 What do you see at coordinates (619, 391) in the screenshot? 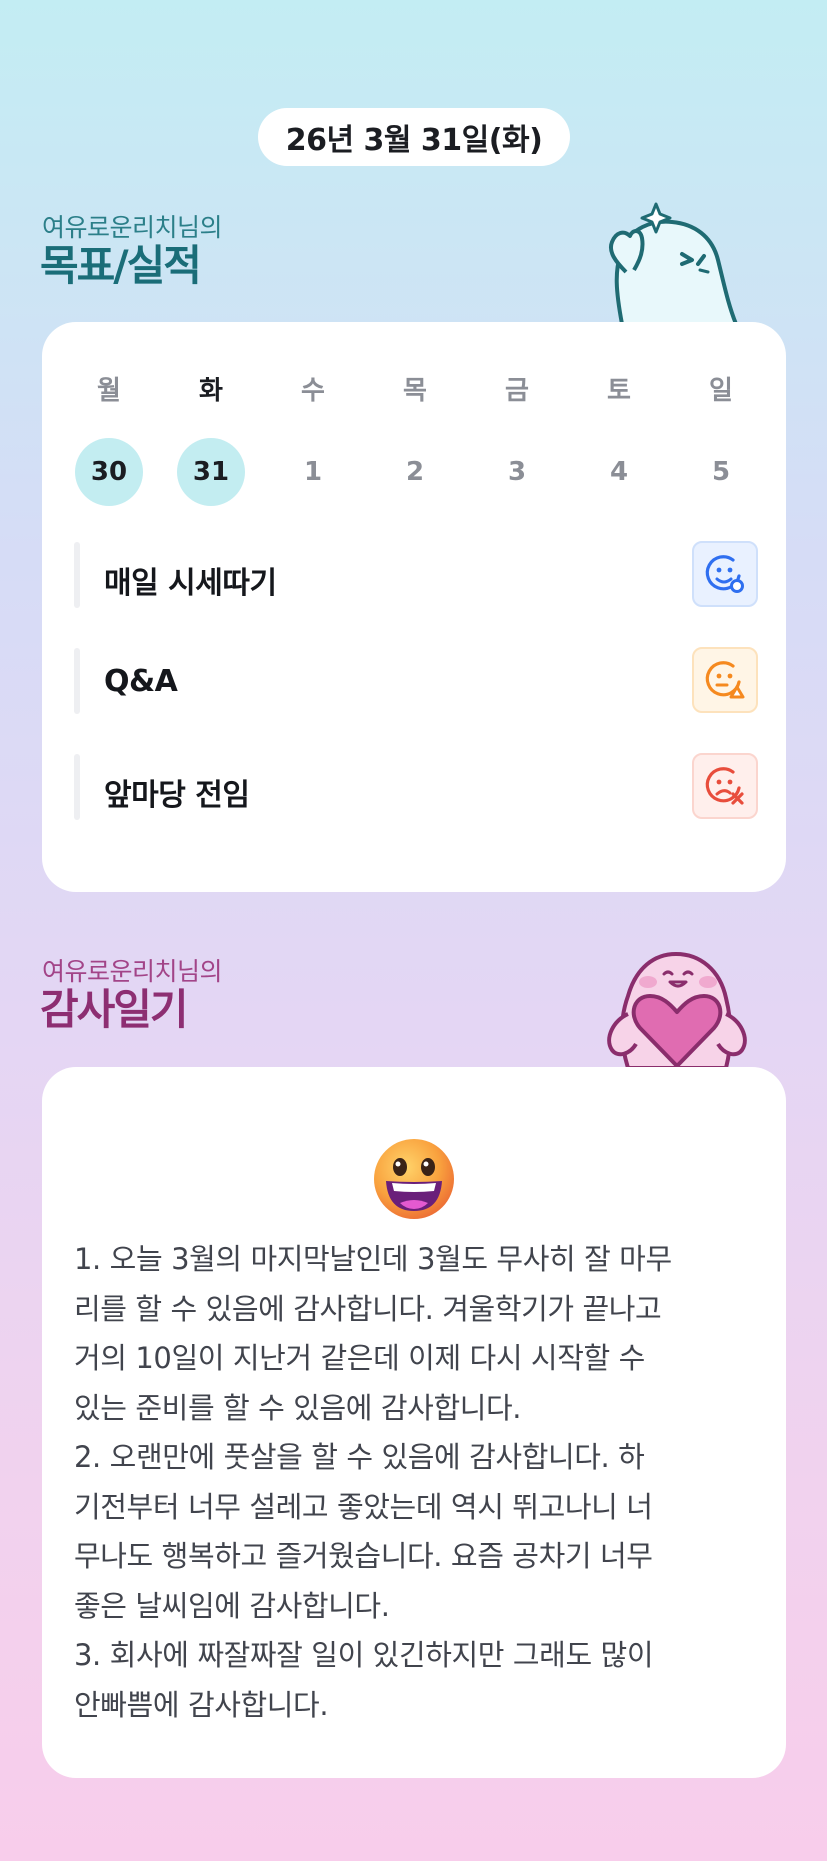
I see `day-name: 토` at bounding box center [619, 391].